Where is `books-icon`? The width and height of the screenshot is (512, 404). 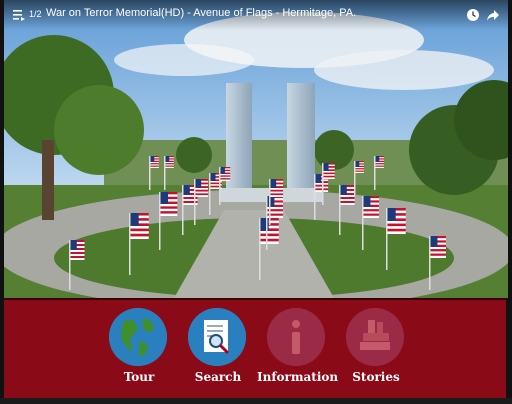 books-icon is located at coordinates (375, 337).